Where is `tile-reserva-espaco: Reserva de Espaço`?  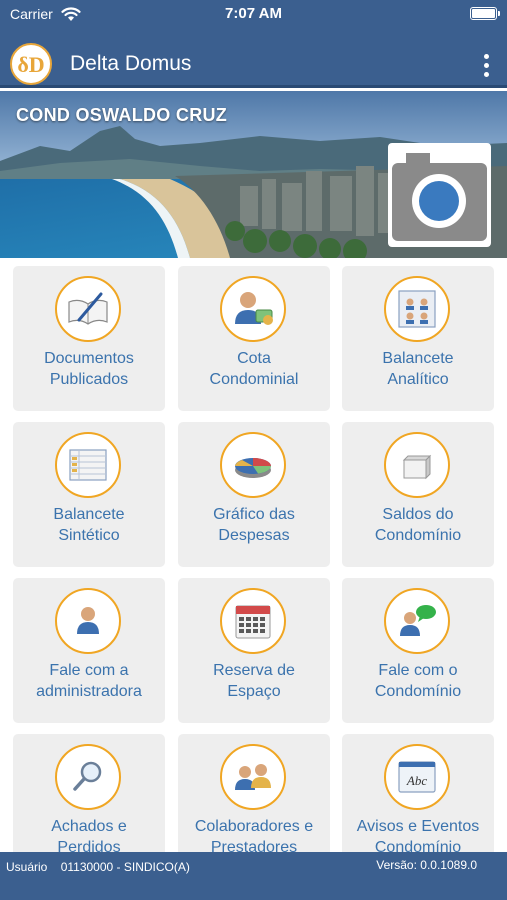 tile-reserva-espaco: Reserva de Espaço is located at coordinates (254, 650).